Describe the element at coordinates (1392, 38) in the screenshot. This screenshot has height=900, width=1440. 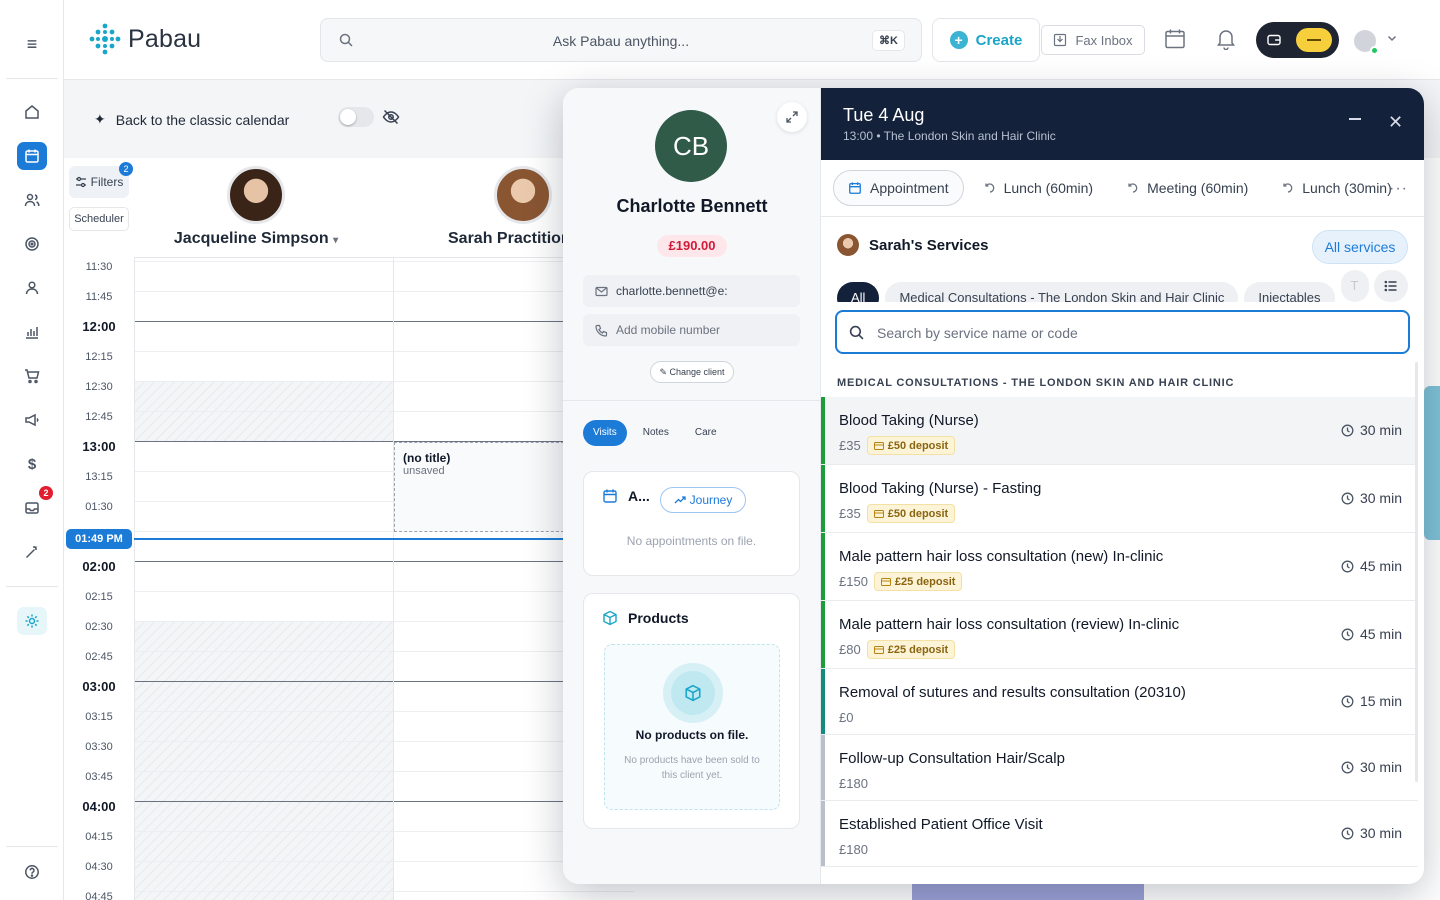
I see `chevron-down-icon` at that location.